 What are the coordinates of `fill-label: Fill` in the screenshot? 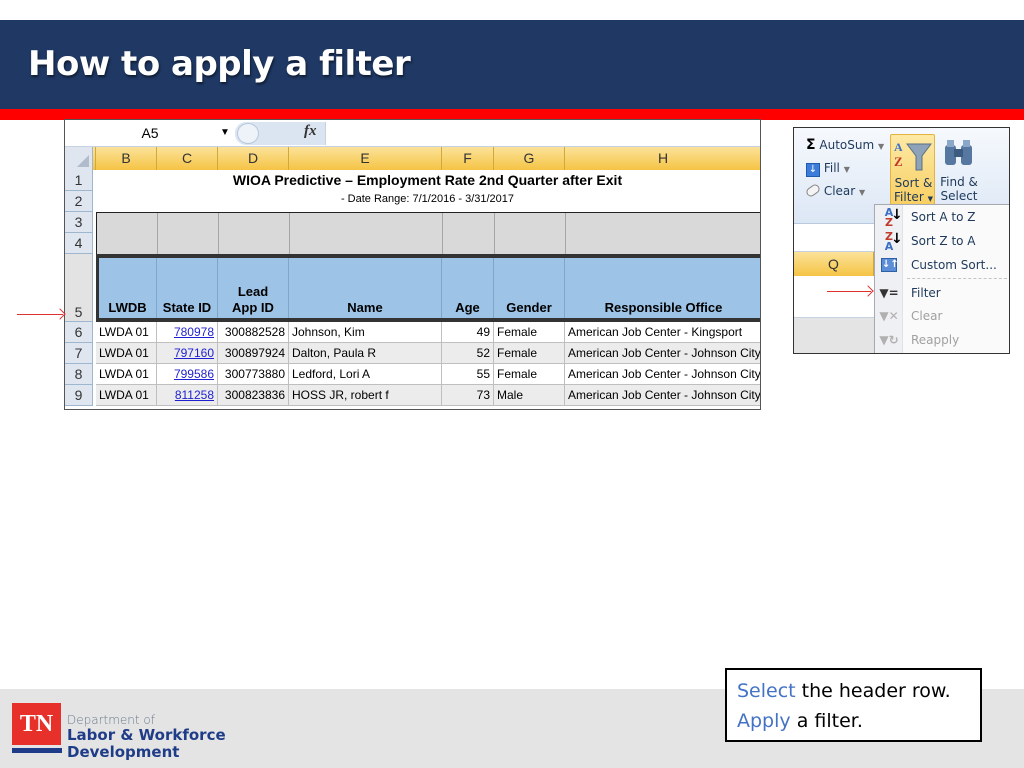 It's located at (831, 168).